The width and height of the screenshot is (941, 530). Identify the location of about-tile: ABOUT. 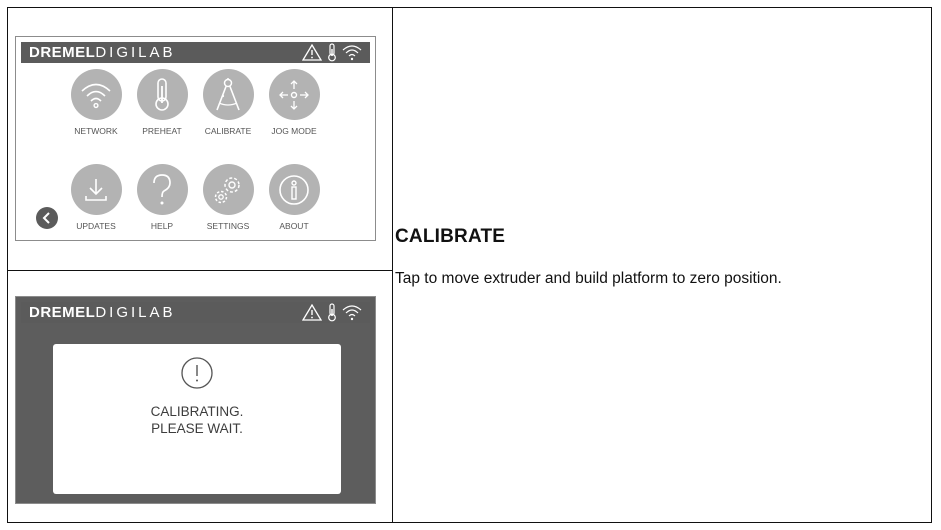
(294, 197).